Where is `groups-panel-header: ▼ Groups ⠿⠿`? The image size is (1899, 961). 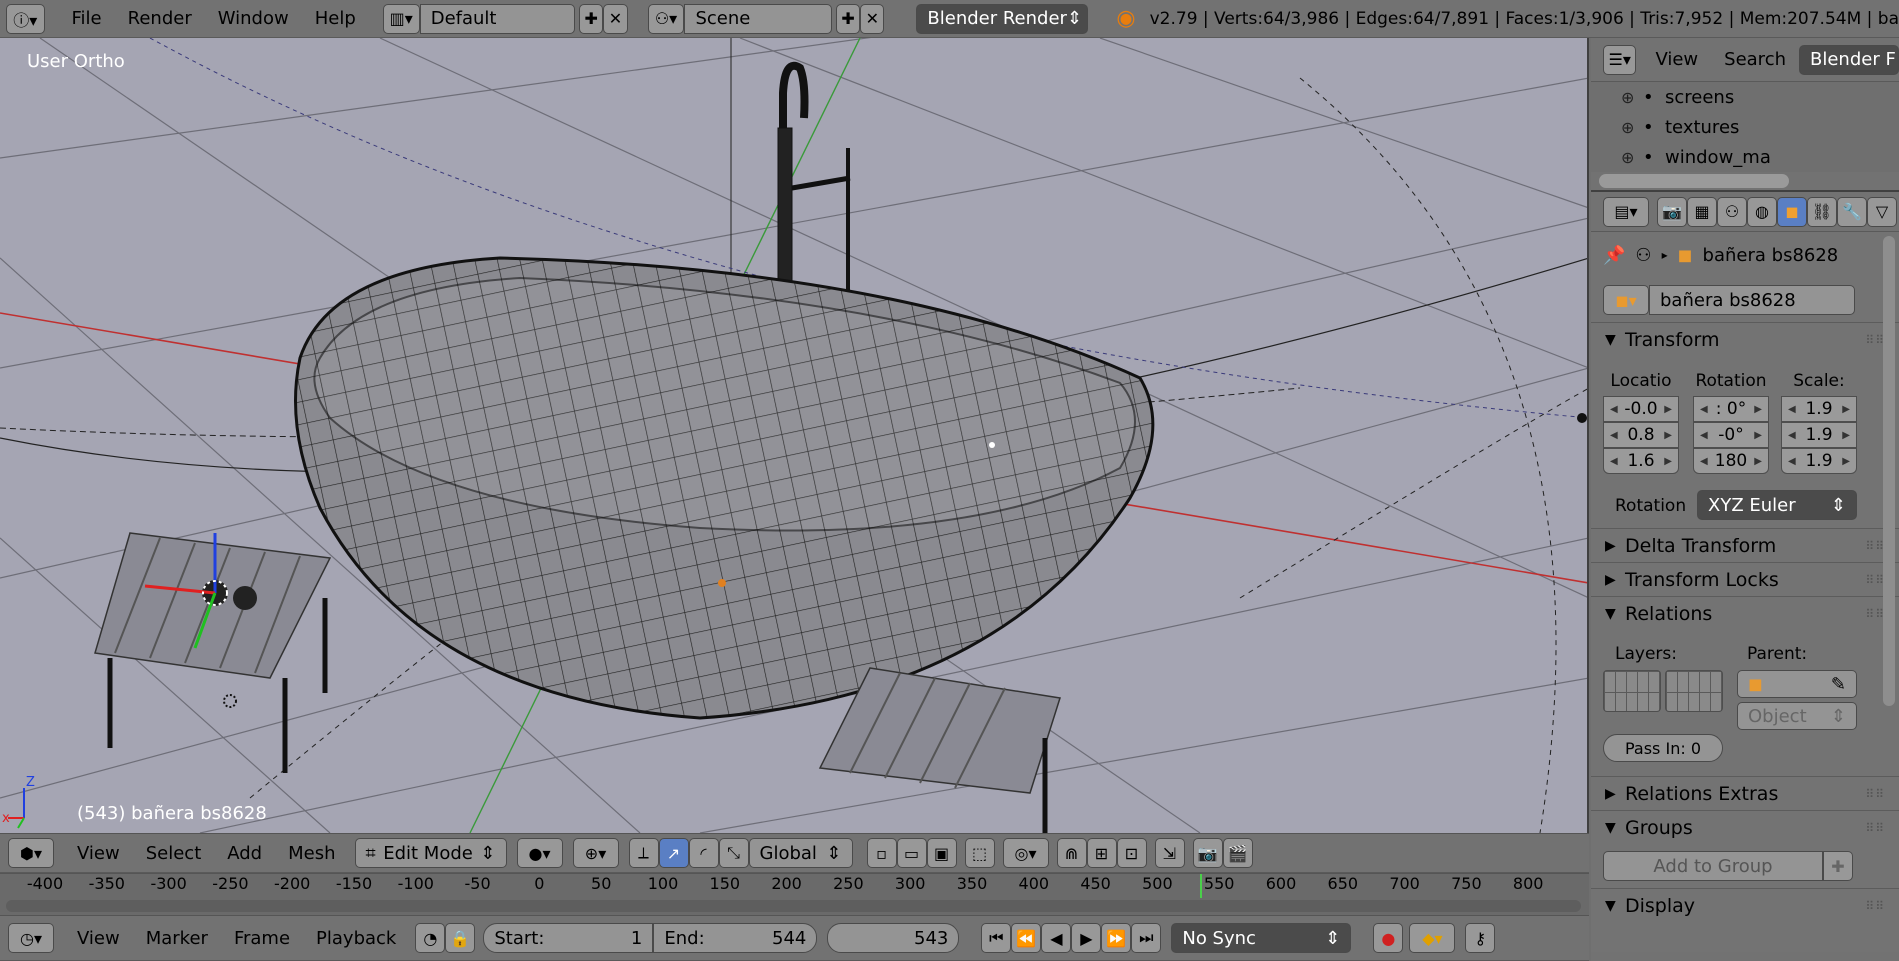
groups-panel-header: ▼ Groups ⠿⠿ is located at coordinates (1745, 827).